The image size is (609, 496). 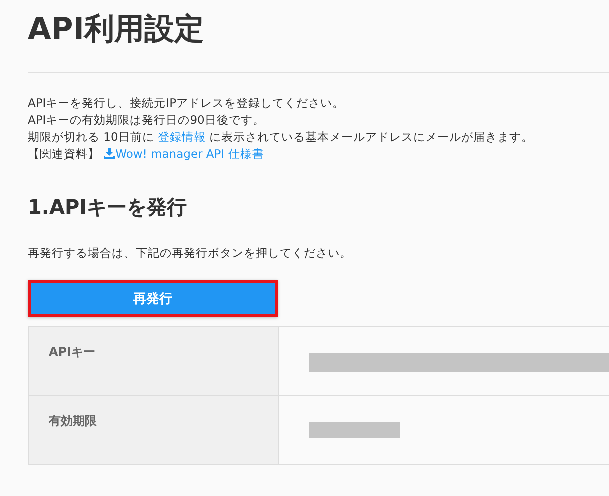 I want to click on intro-text: APIキーの有効期限は発行日の90日後です。, so click(x=146, y=120).